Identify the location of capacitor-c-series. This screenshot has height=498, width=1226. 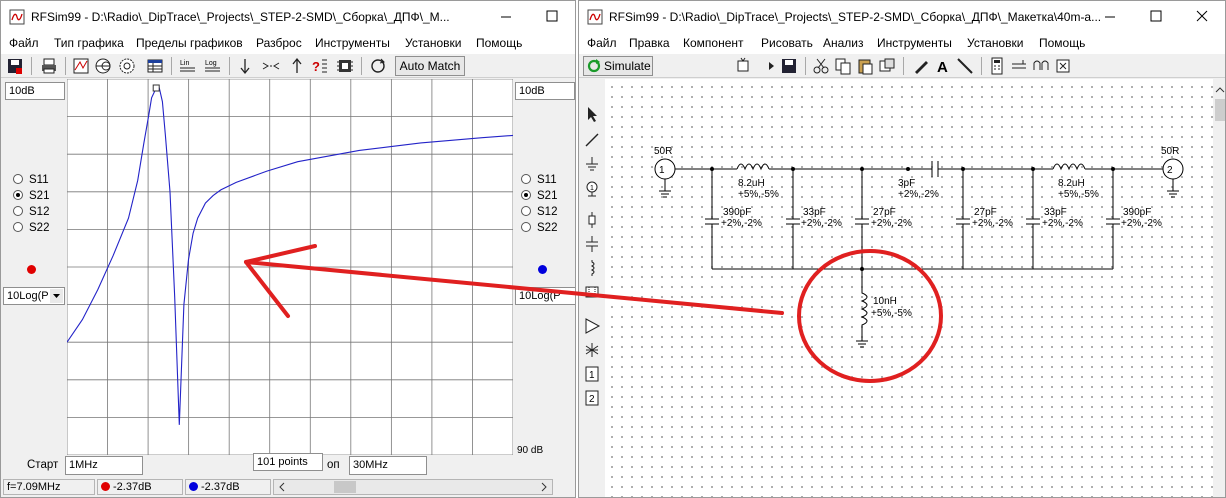
(935, 169).